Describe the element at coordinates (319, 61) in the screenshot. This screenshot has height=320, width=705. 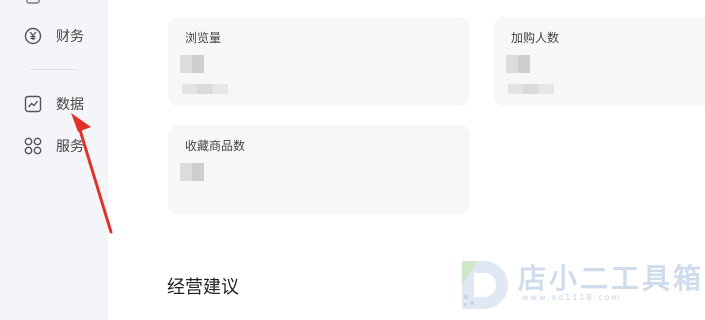
I see `stat-card-views: 浏览量` at that location.